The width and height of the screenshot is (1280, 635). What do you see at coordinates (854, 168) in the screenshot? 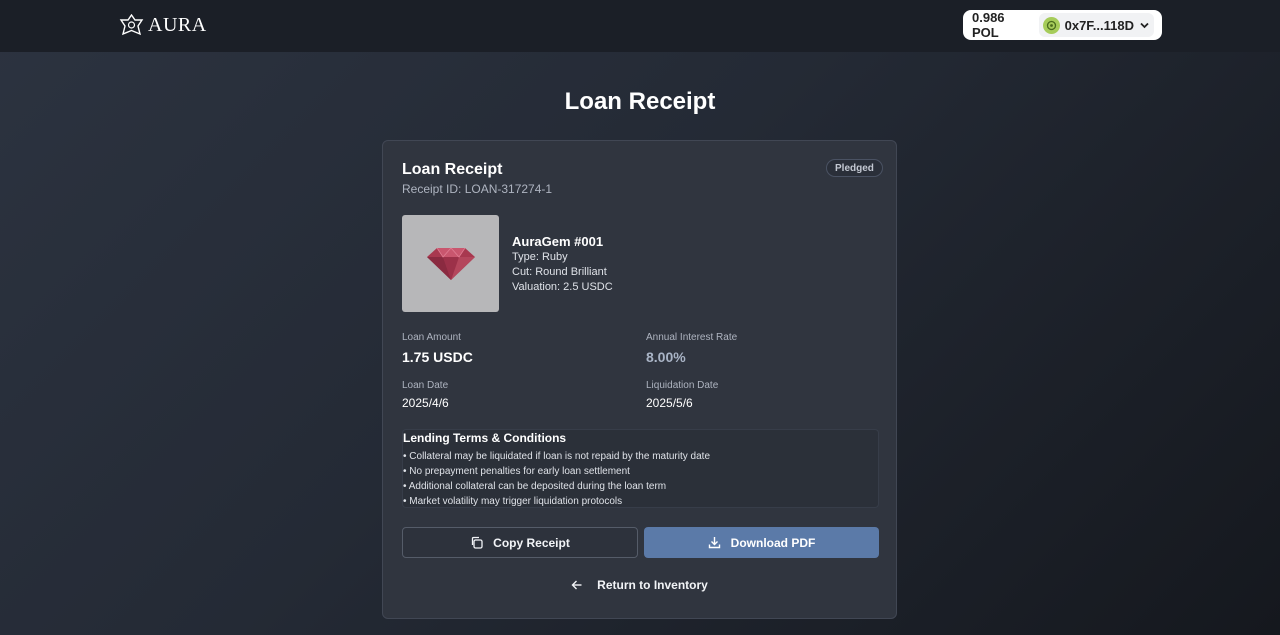
I see `status-badge: Pledged` at bounding box center [854, 168].